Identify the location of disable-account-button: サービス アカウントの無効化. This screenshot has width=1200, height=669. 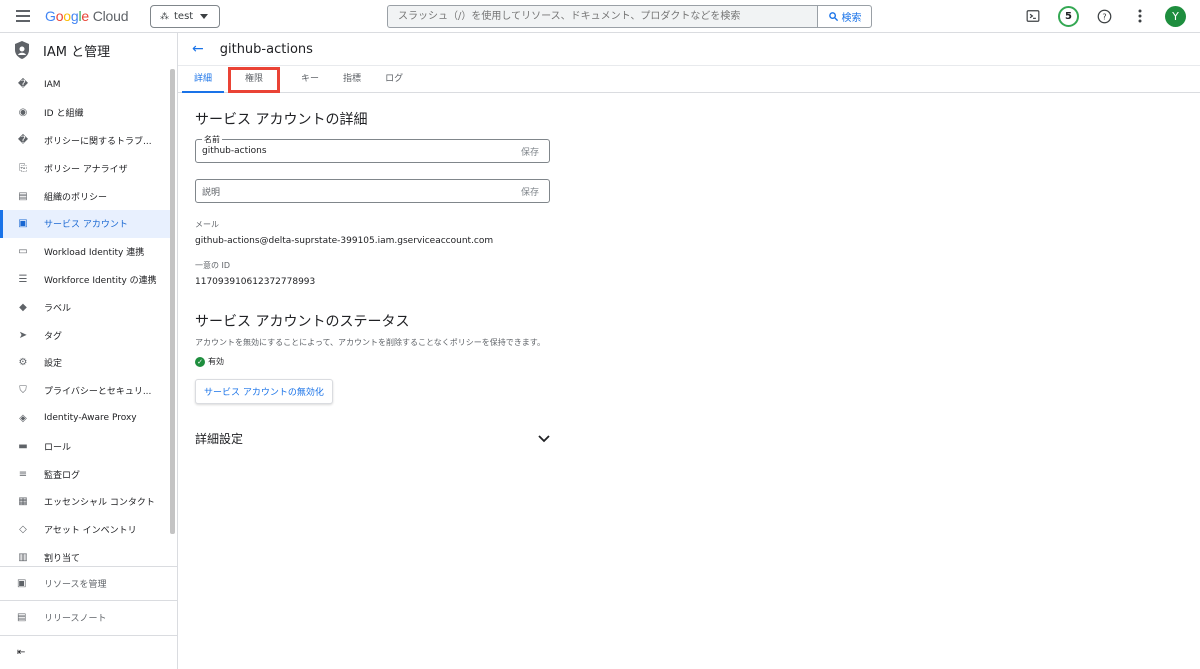
(264, 391).